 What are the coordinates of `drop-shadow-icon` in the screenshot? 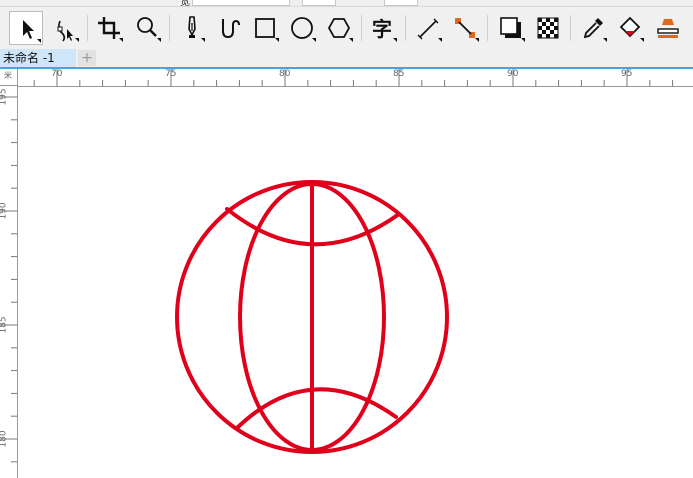 It's located at (512, 29).